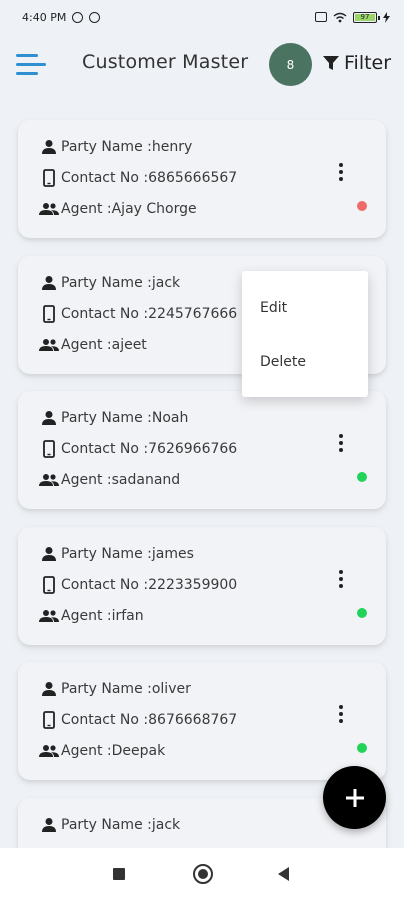 The width and height of the screenshot is (404, 900). What do you see at coordinates (290, 64) in the screenshot?
I see `count-badge: 8` at bounding box center [290, 64].